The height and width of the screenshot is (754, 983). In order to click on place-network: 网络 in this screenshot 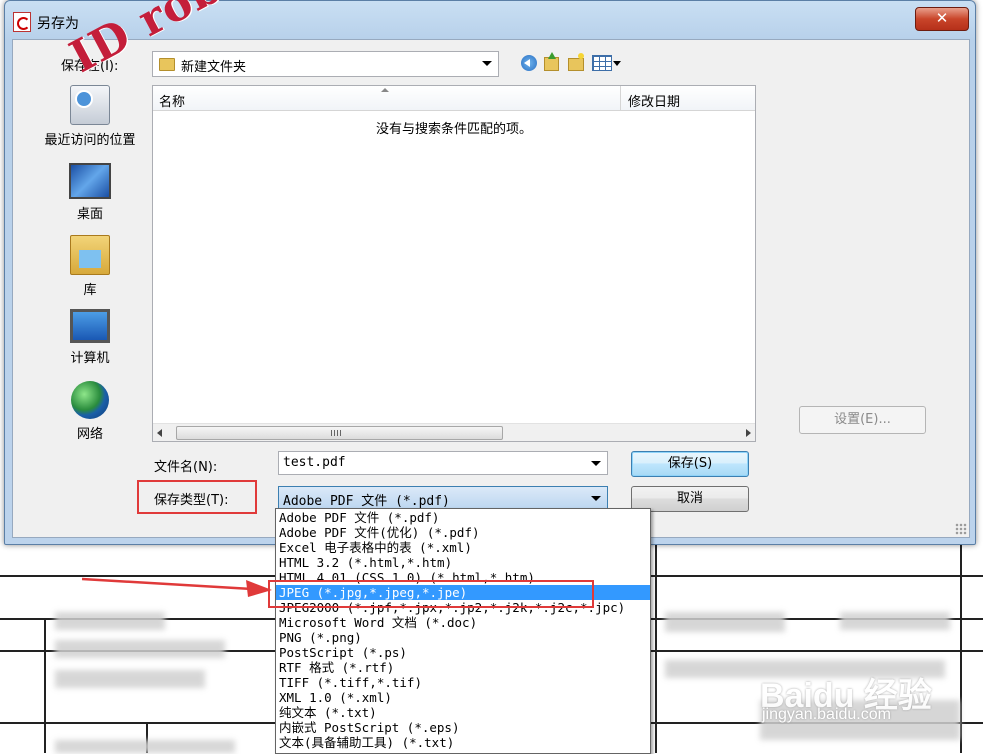, I will do `click(90, 411)`.